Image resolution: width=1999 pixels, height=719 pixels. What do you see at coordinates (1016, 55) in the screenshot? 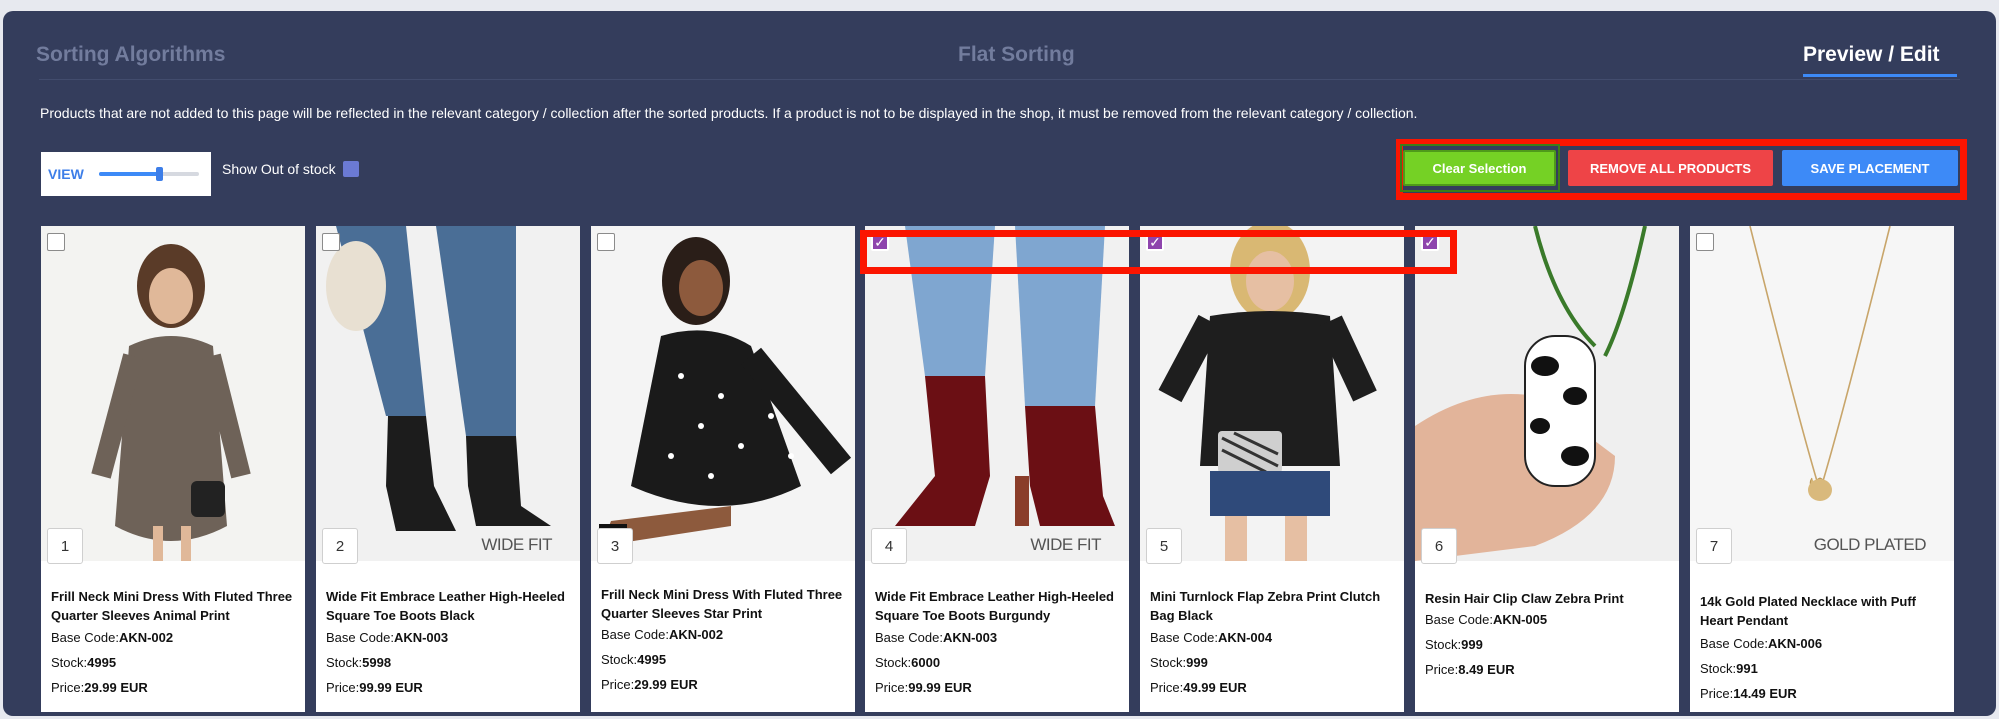
I see `tab-flat-sorting: Flat Sorting` at bounding box center [1016, 55].